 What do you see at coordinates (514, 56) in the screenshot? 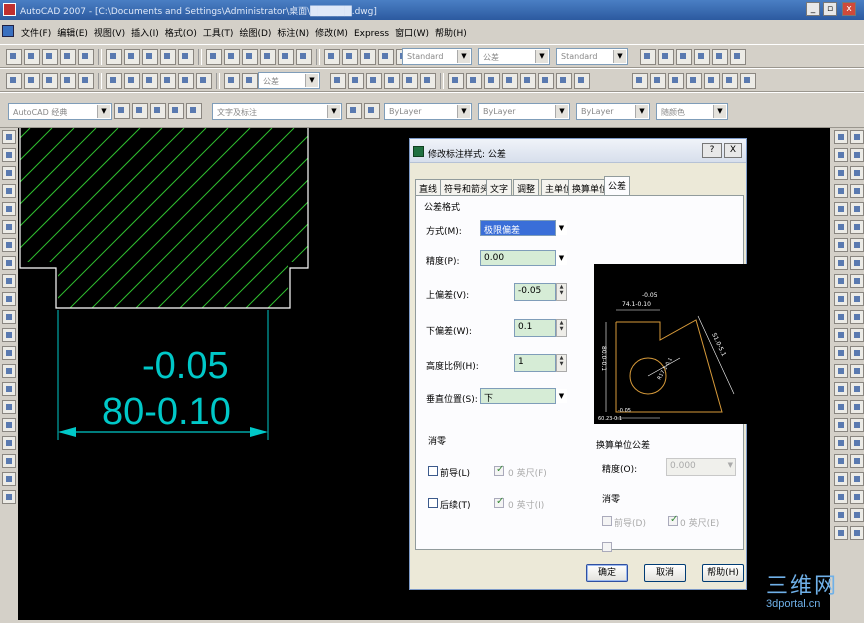
I see `dim-style-combo: 公差 ▼` at bounding box center [514, 56].